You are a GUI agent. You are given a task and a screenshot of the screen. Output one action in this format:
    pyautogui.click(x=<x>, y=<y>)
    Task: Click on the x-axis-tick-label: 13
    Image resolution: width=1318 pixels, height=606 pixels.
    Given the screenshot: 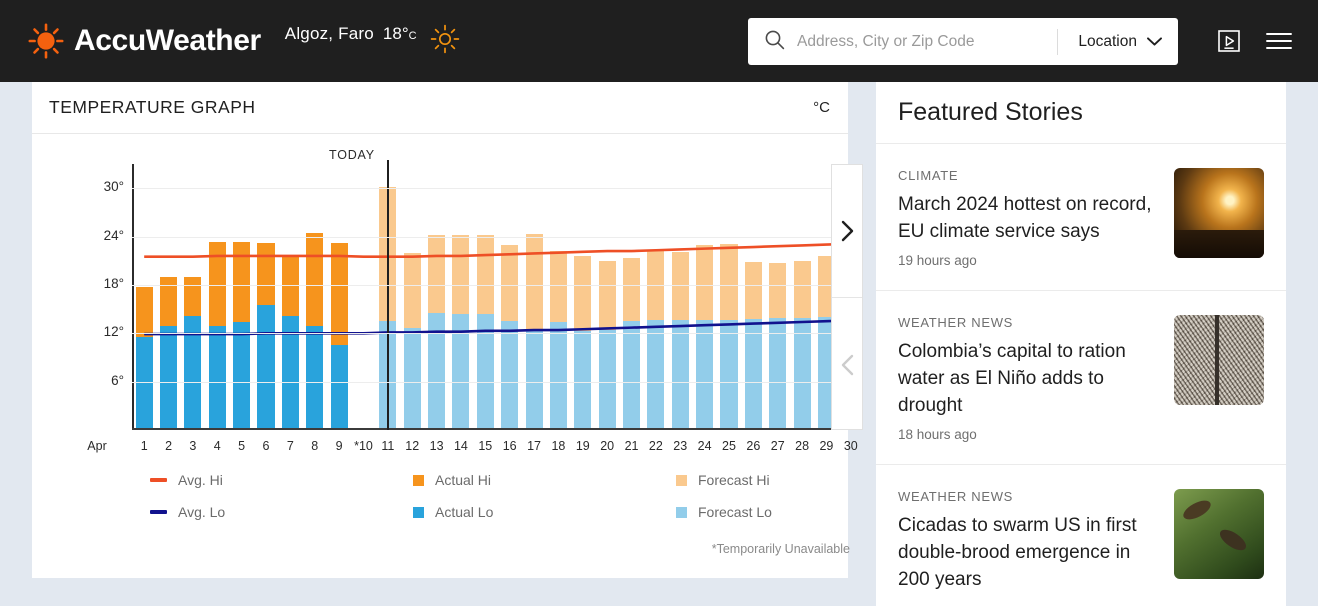 What is the action you would take?
    pyautogui.click(x=436, y=446)
    